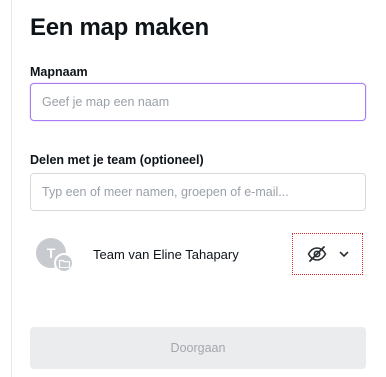  I want to click on folder-name-label: Mapnaam, so click(59, 72).